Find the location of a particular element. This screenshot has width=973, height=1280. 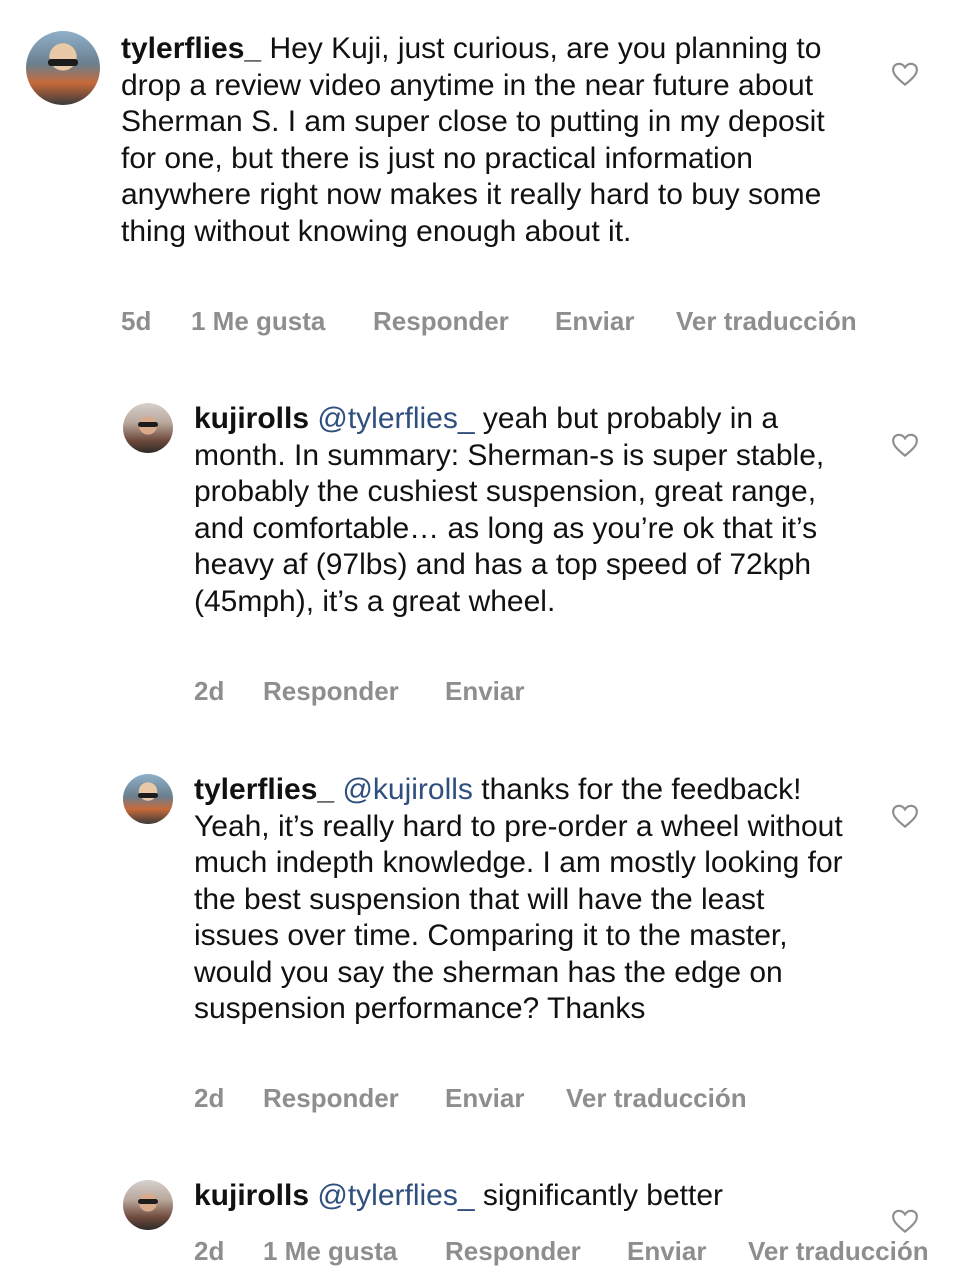

comment-meta: 2d Responder Enviar is located at coordinates (394, 691).